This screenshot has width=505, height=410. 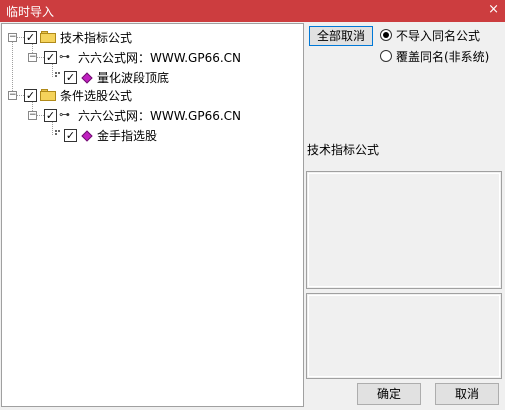 What do you see at coordinates (389, 394) in the screenshot?
I see `ok-button: 确定` at bounding box center [389, 394].